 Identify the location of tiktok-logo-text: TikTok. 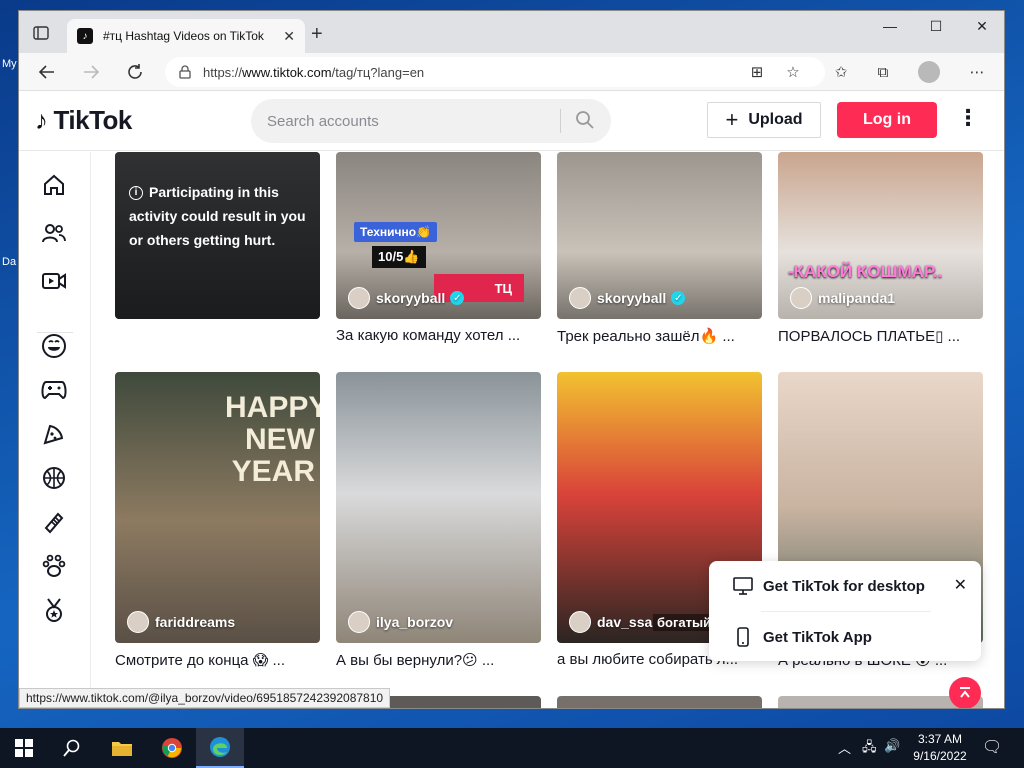
(93, 120).